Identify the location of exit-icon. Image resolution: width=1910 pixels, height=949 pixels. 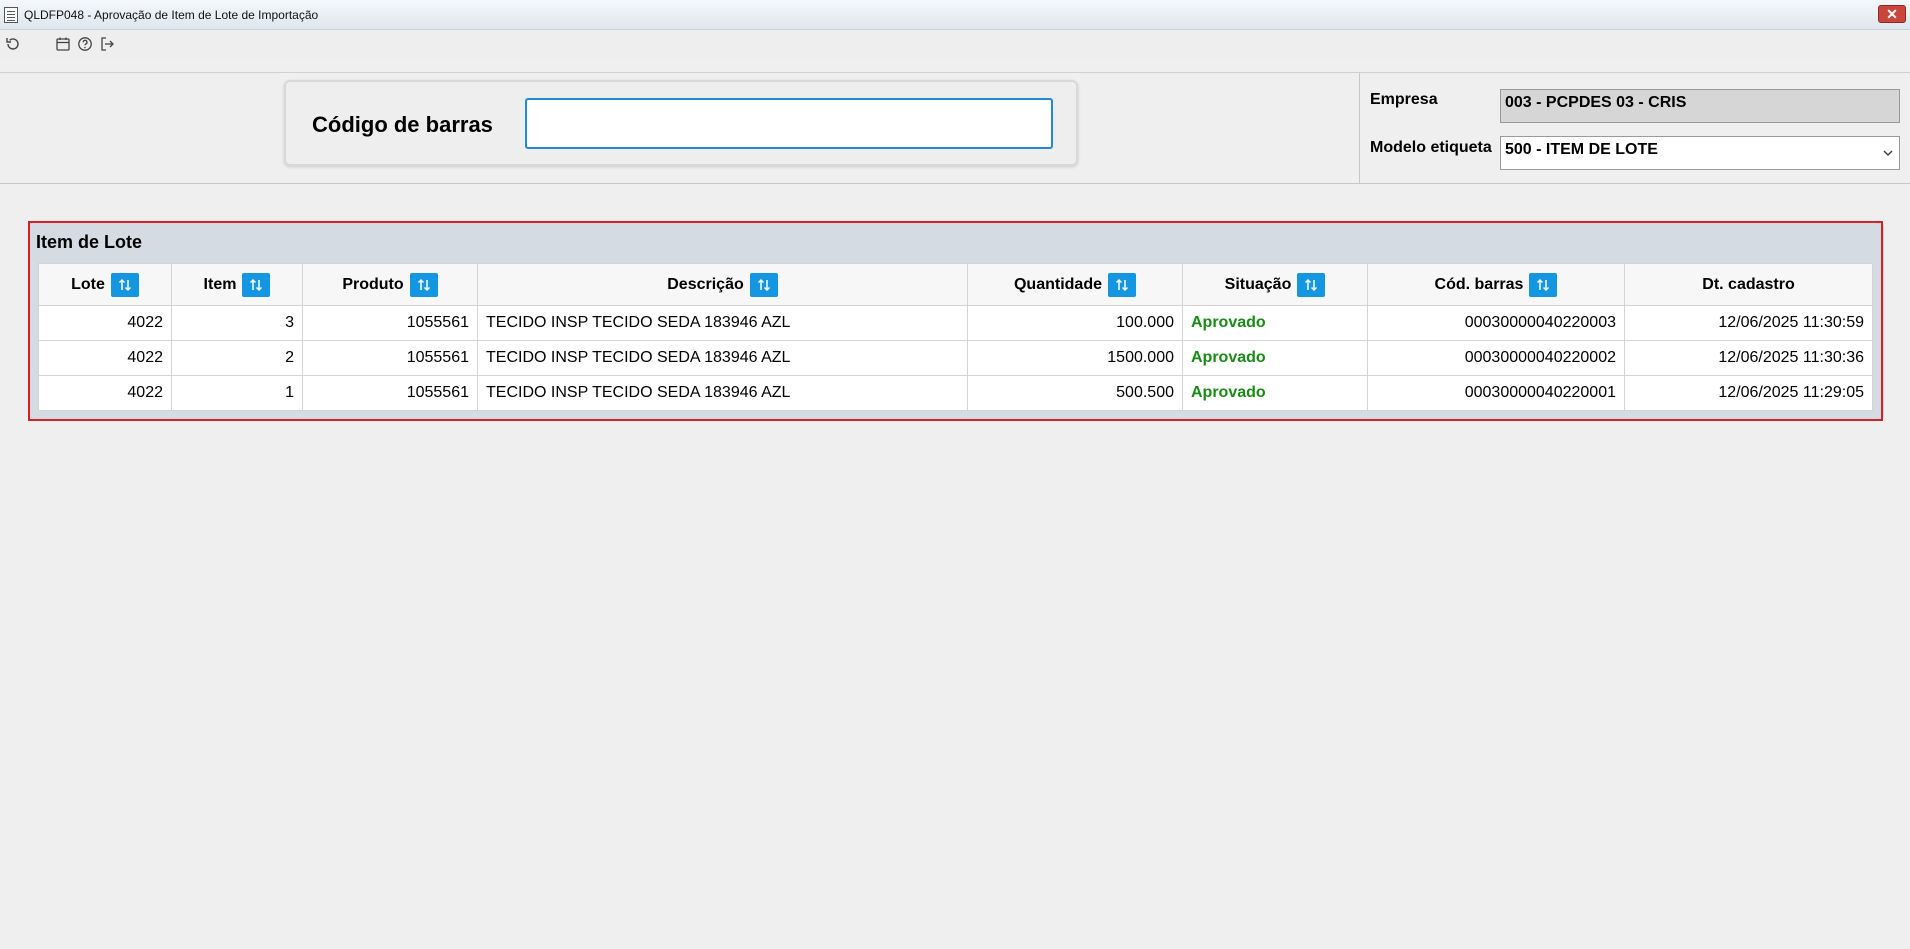
(107, 44).